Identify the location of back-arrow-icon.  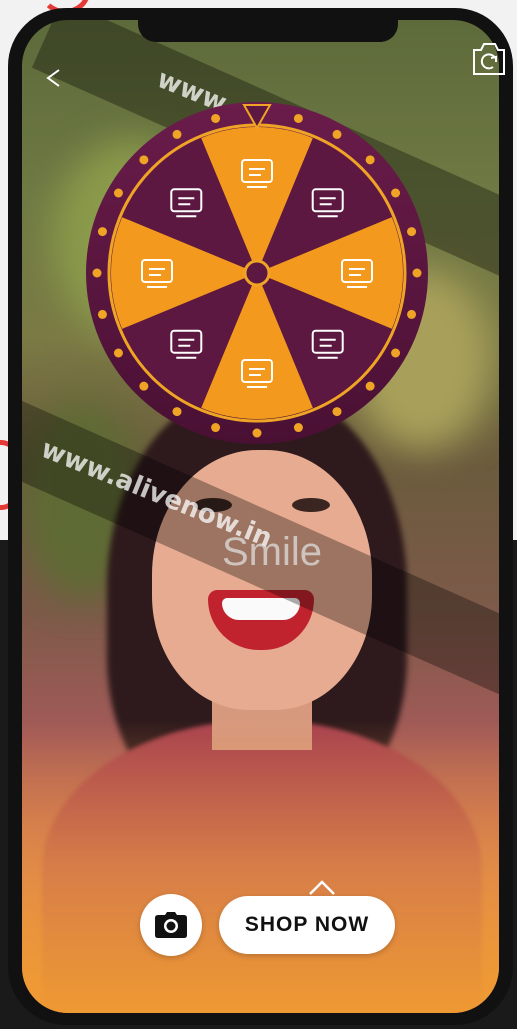
(54, 78).